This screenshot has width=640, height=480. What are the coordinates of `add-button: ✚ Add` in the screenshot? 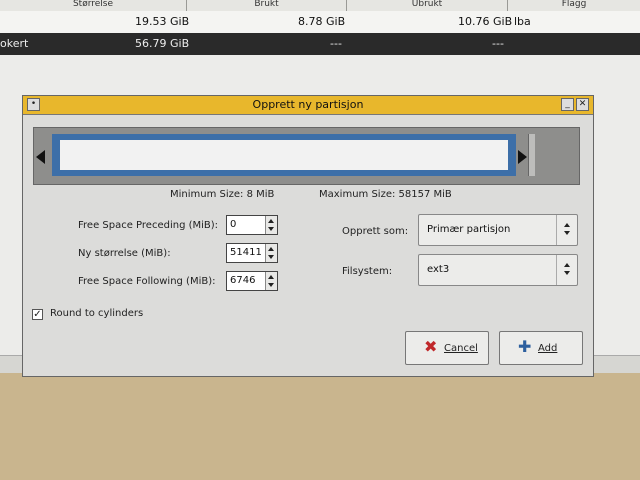 It's located at (541, 348).